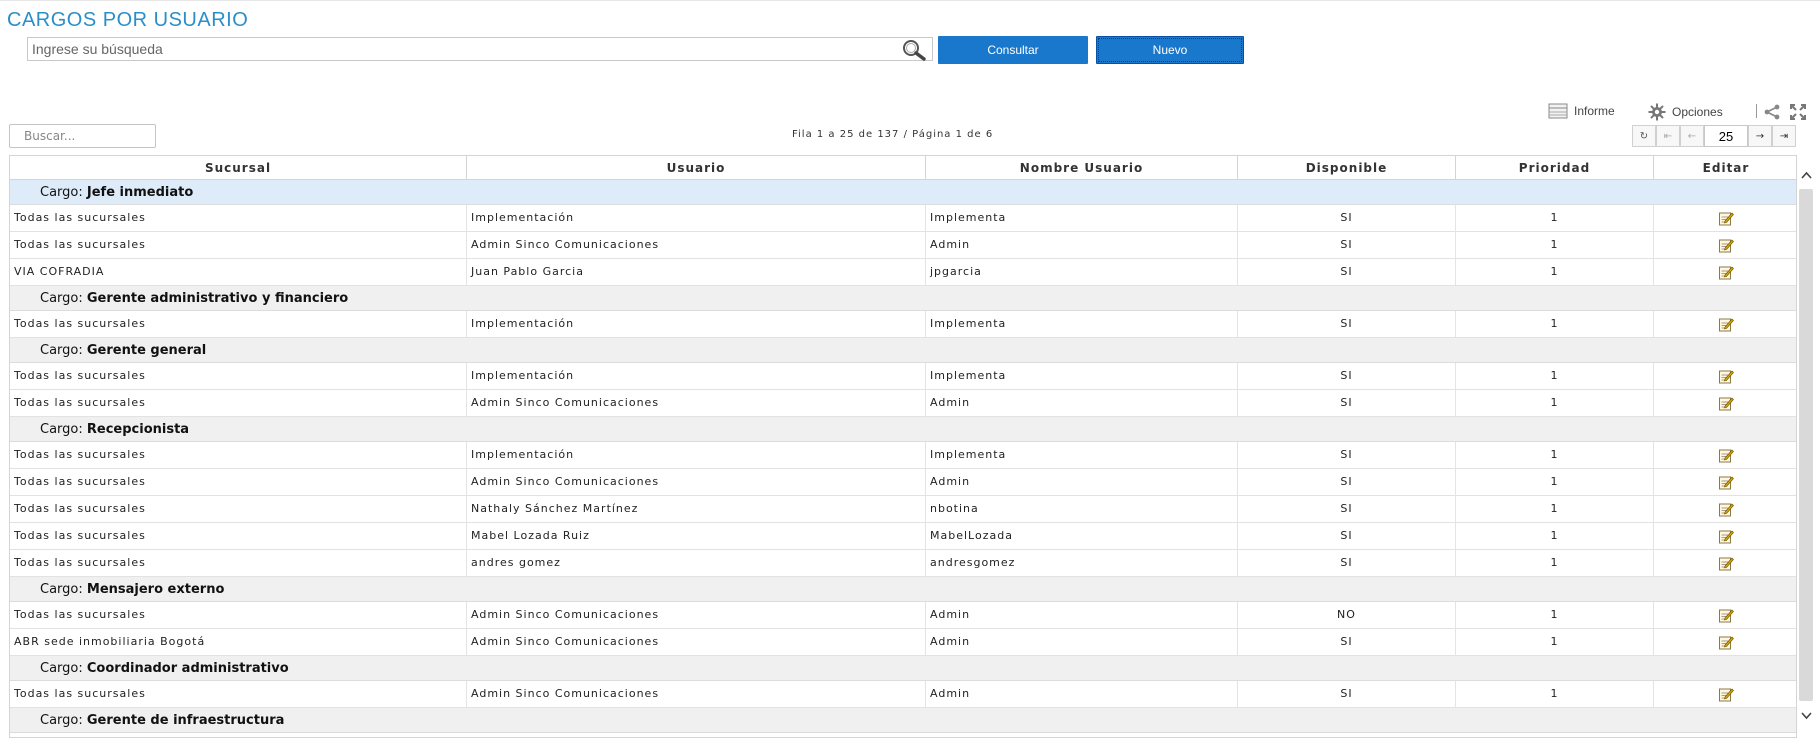 This screenshot has height=738, width=1820. I want to click on next-page-button: →, so click(1760, 136).